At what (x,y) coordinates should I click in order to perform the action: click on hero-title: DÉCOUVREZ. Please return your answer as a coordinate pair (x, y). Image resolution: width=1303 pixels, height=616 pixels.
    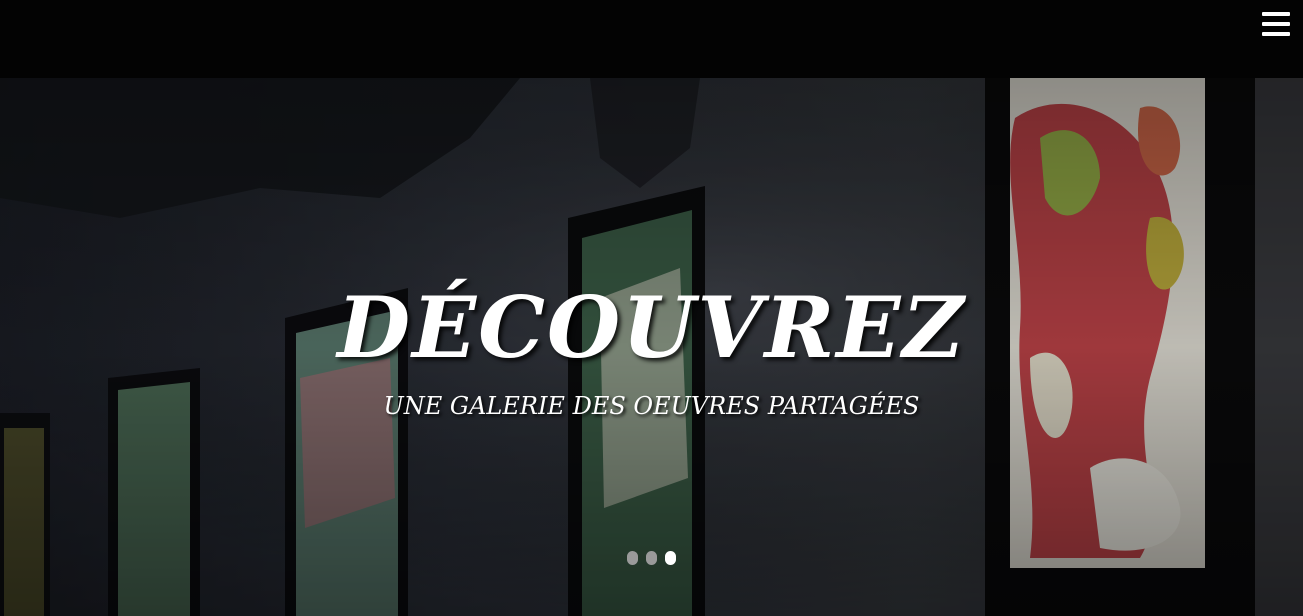
    Looking at the image, I should click on (651, 327).